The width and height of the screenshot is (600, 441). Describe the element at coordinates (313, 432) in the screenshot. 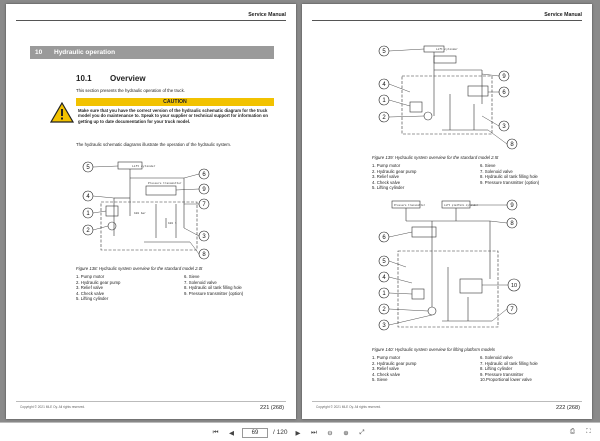

I see `last-page-icon: ⏭` at that location.